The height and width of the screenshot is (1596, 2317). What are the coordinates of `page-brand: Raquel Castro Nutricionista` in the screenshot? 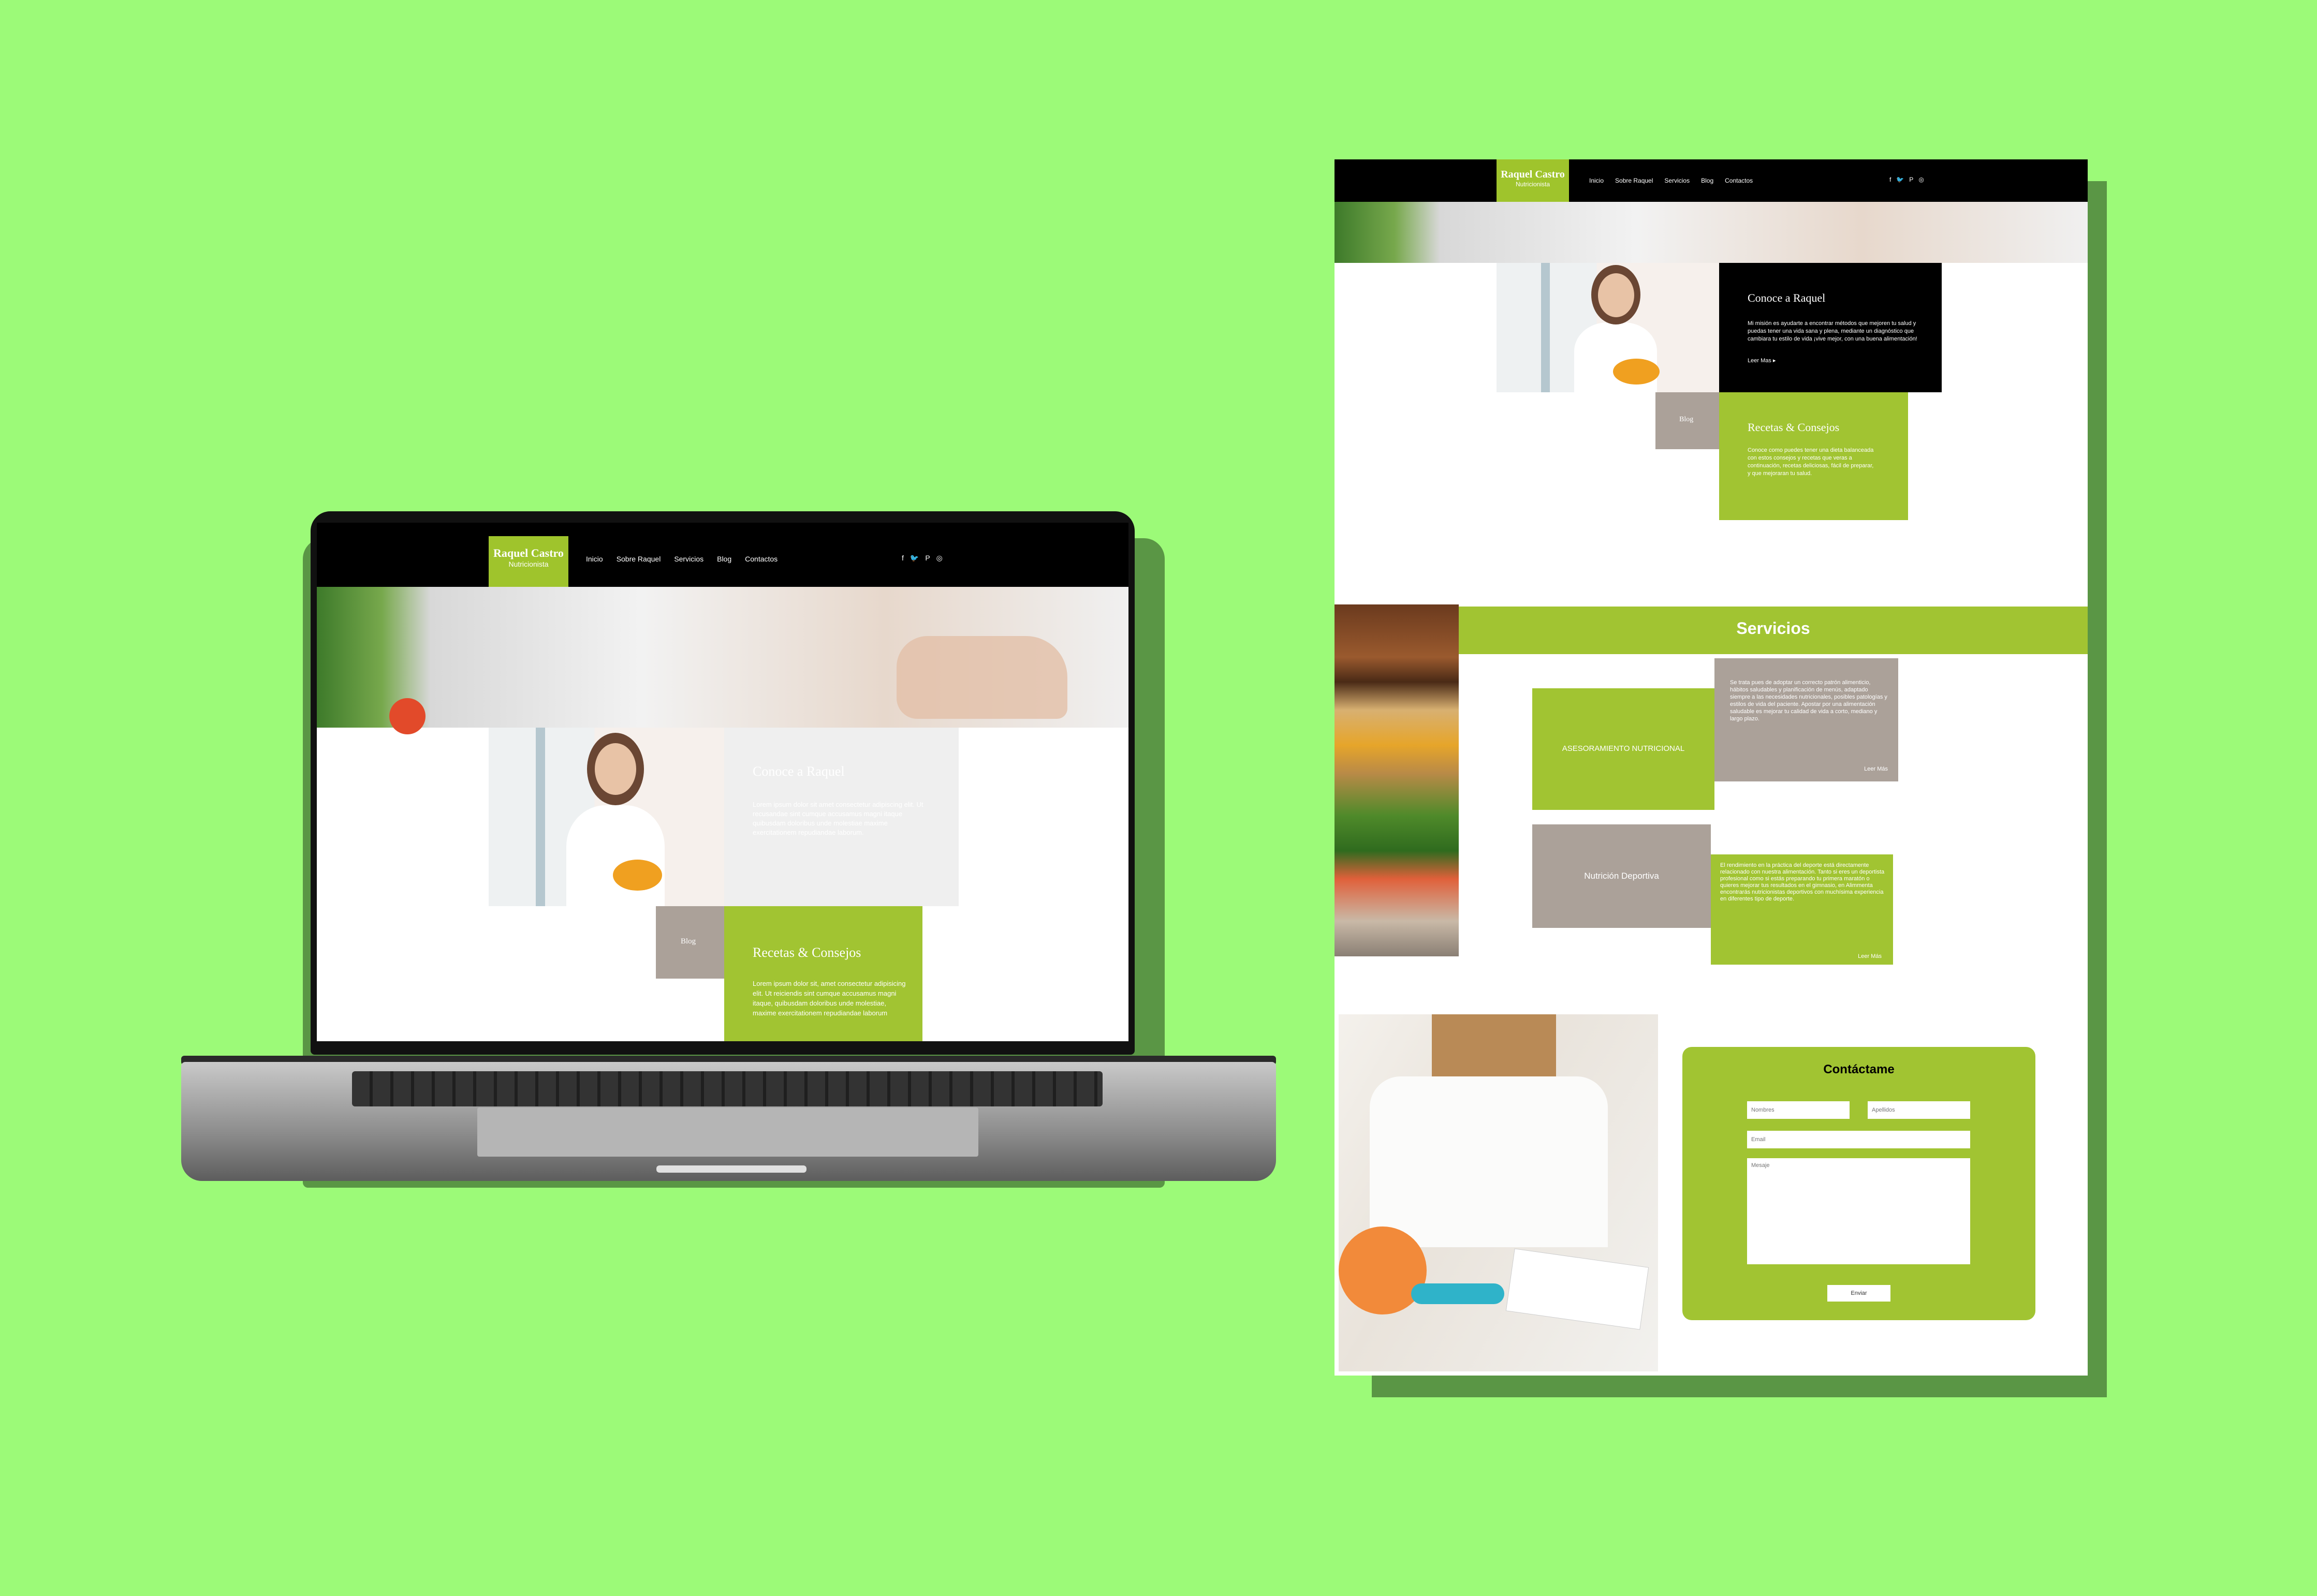 It's located at (1533, 180).